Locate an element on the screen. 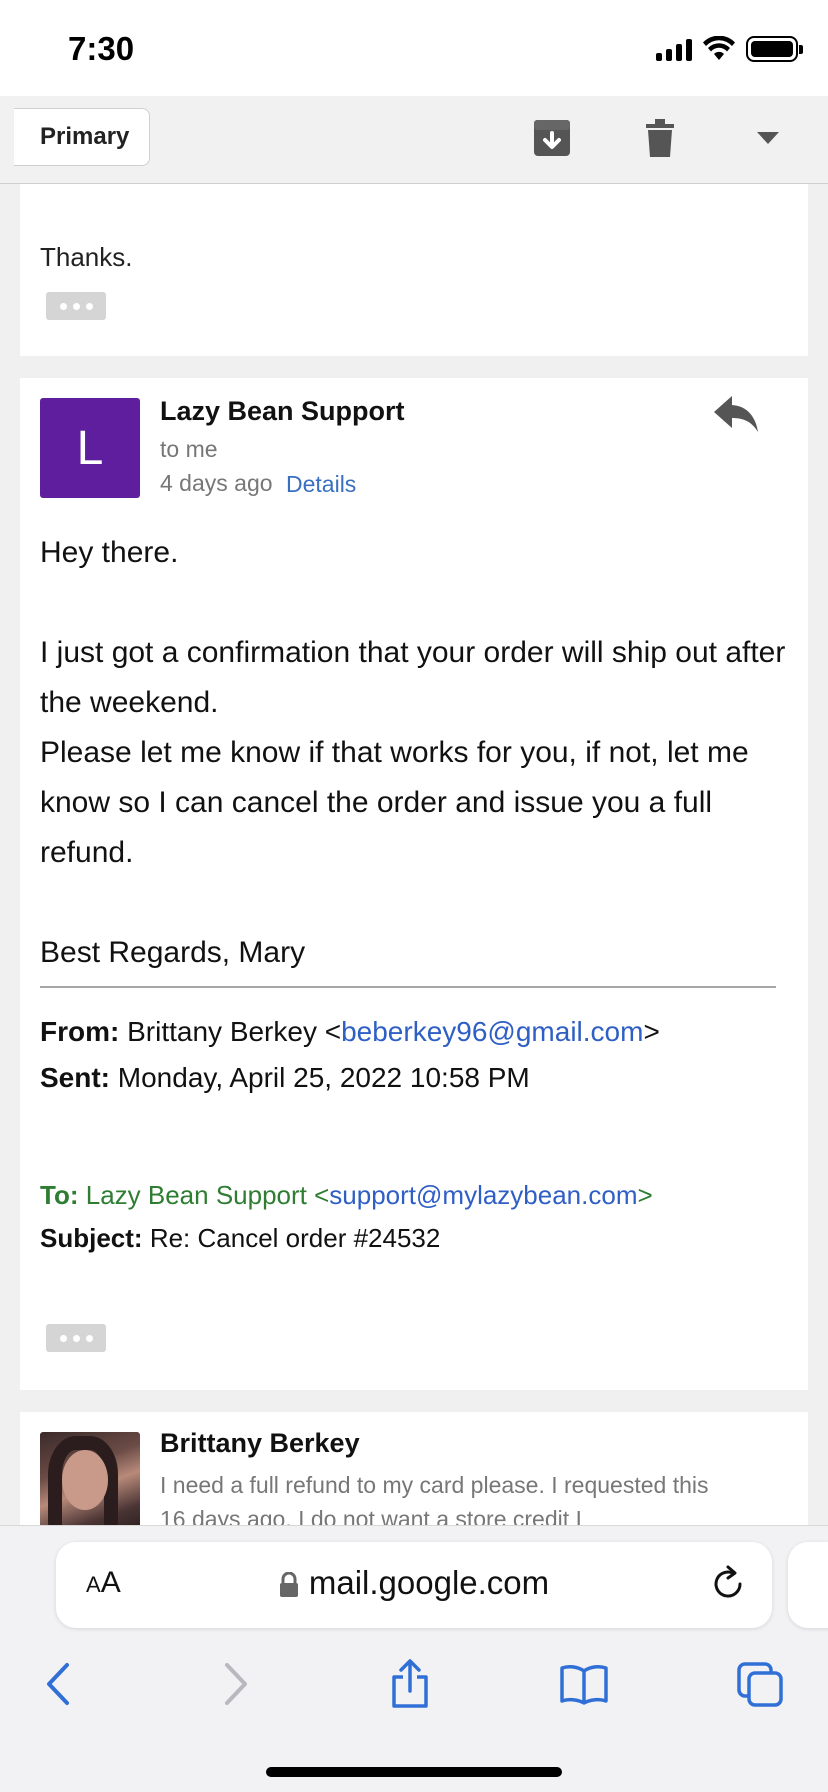  back-button-label: Primary is located at coordinates (85, 136).